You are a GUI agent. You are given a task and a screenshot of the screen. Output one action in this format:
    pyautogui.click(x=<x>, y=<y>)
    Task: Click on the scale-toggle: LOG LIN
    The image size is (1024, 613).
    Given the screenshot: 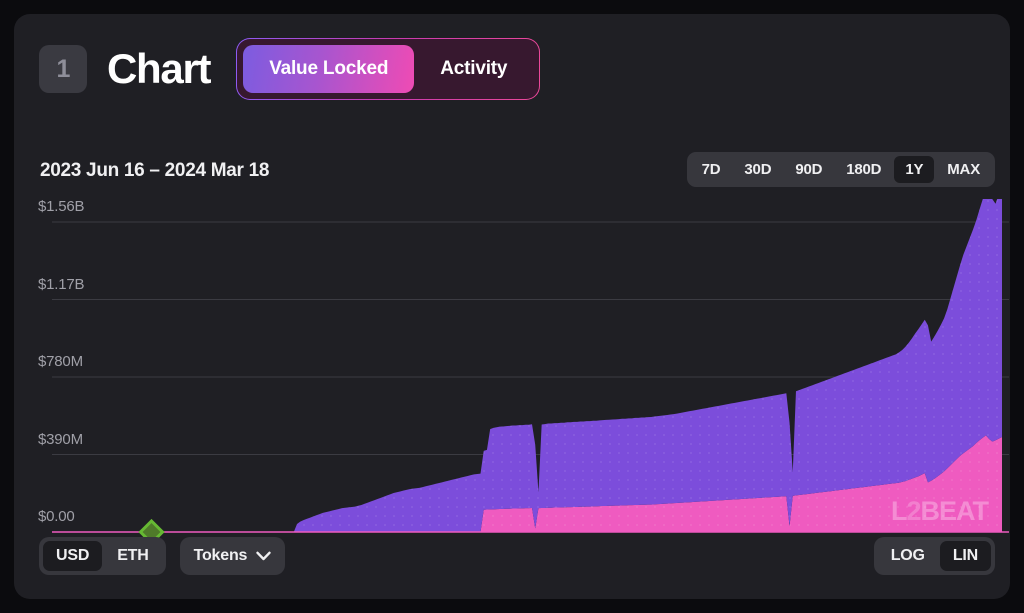 What is the action you would take?
    pyautogui.click(x=934, y=556)
    